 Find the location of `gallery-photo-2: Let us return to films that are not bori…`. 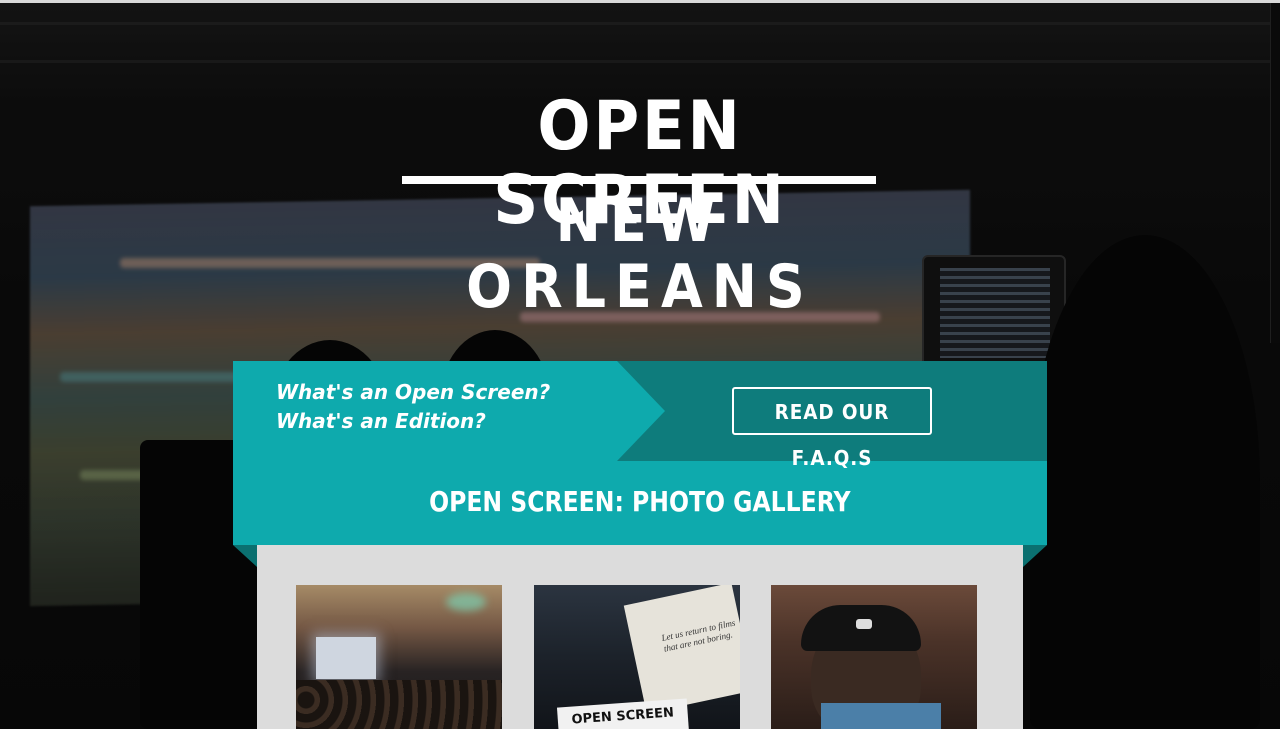

gallery-photo-2: Let us return to films that are not bori… is located at coordinates (637, 657).